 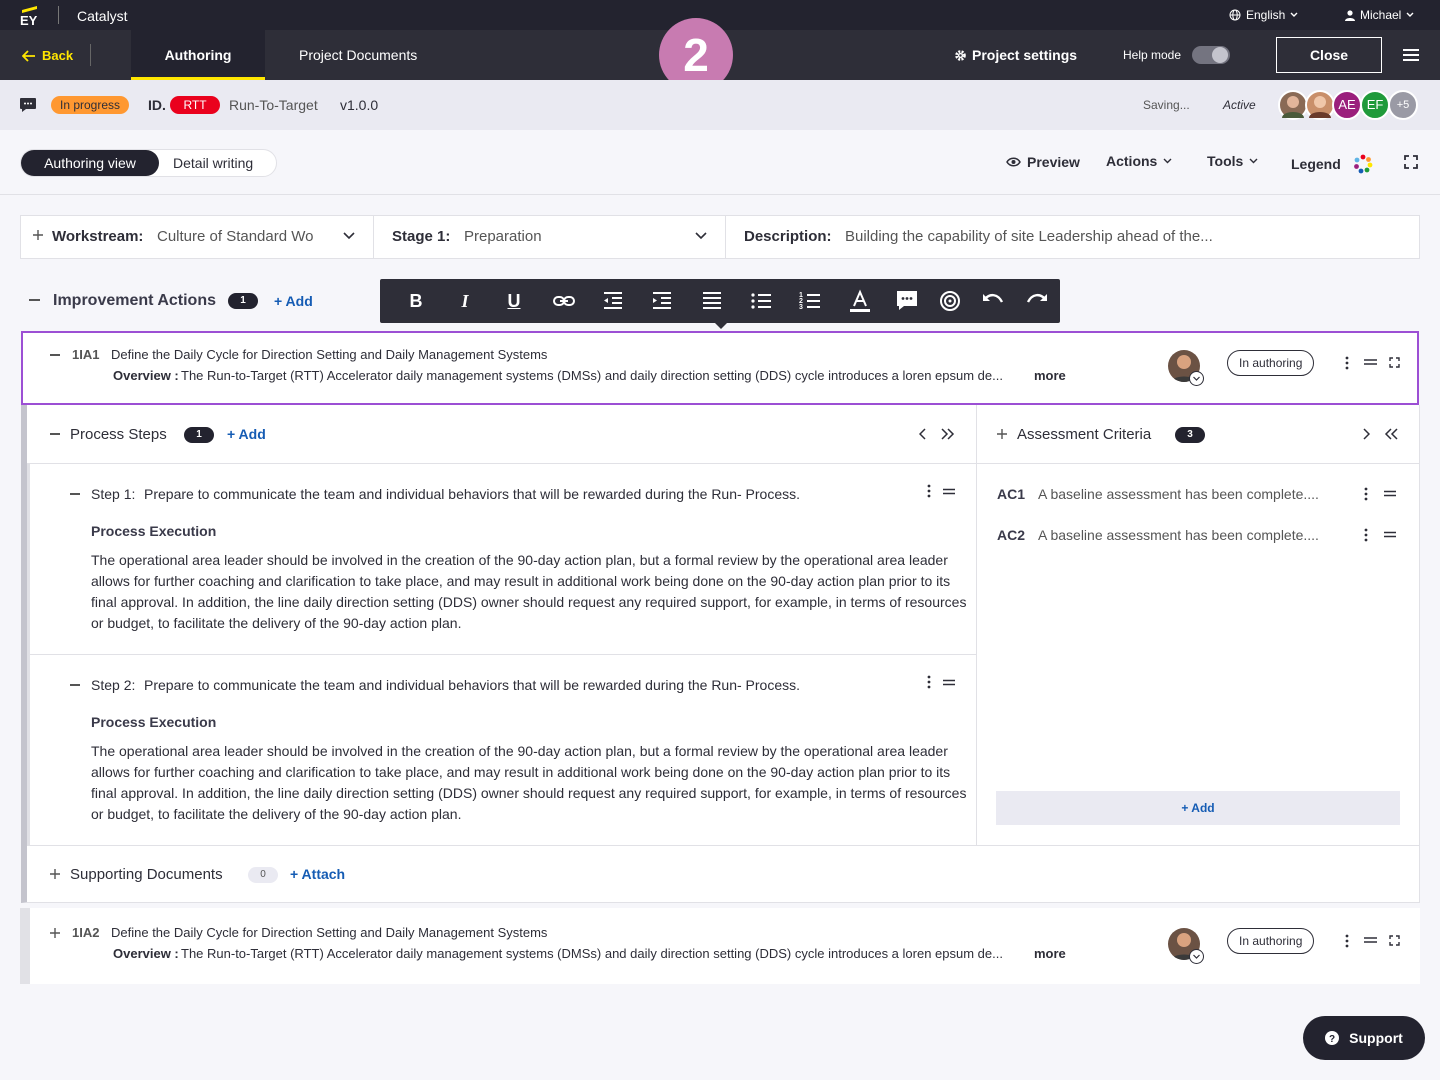 I want to click on tools-dropdown: Tools, so click(x=1232, y=161).